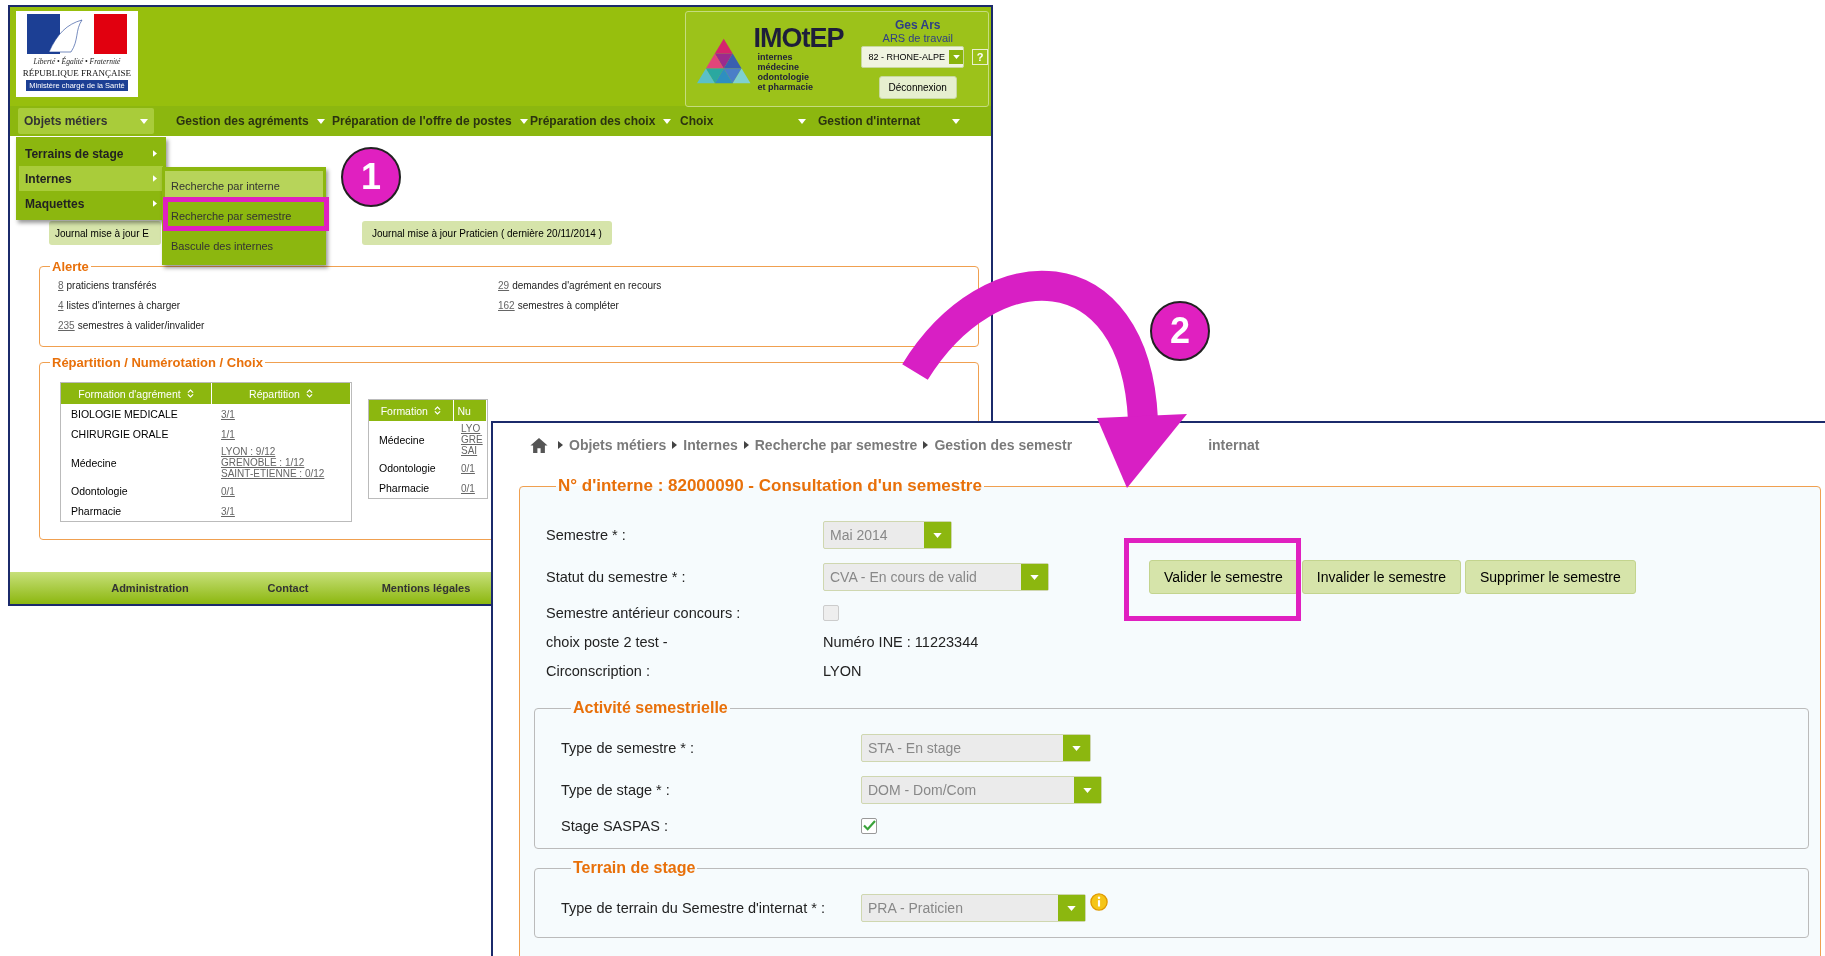  I want to click on section-title: Alerte, so click(70, 266).